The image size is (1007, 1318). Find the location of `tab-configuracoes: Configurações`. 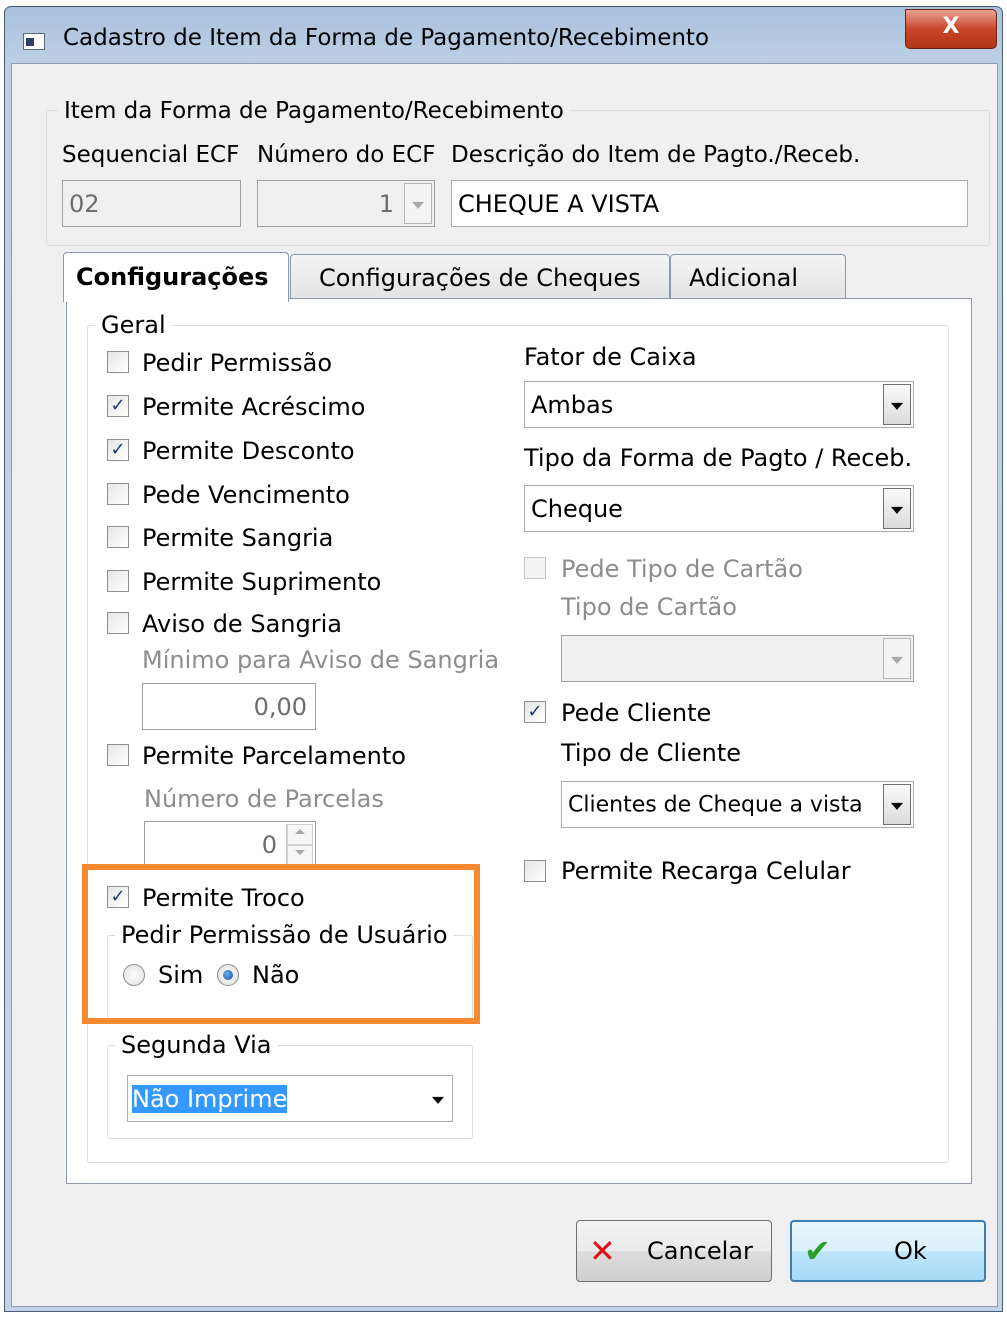

tab-configuracoes: Configurações is located at coordinates (176, 277).